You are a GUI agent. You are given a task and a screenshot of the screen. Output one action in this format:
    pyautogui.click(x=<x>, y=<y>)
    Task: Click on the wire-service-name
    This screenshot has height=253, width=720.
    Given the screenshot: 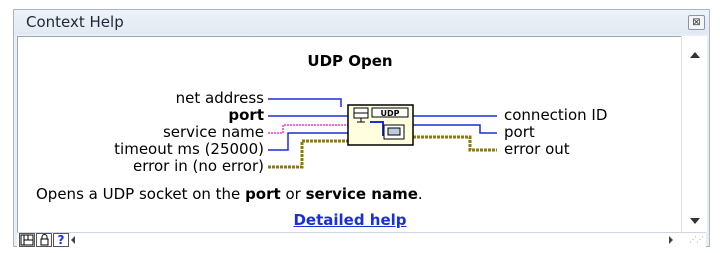 What is the action you would take?
    pyautogui.click(x=308, y=129)
    